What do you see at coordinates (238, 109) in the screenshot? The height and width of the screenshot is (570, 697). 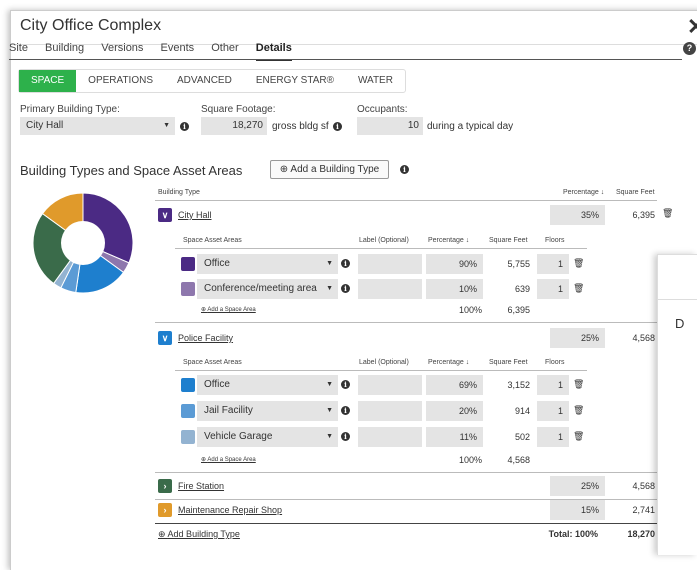 I see `sqft-label: Square Footage:` at bounding box center [238, 109].